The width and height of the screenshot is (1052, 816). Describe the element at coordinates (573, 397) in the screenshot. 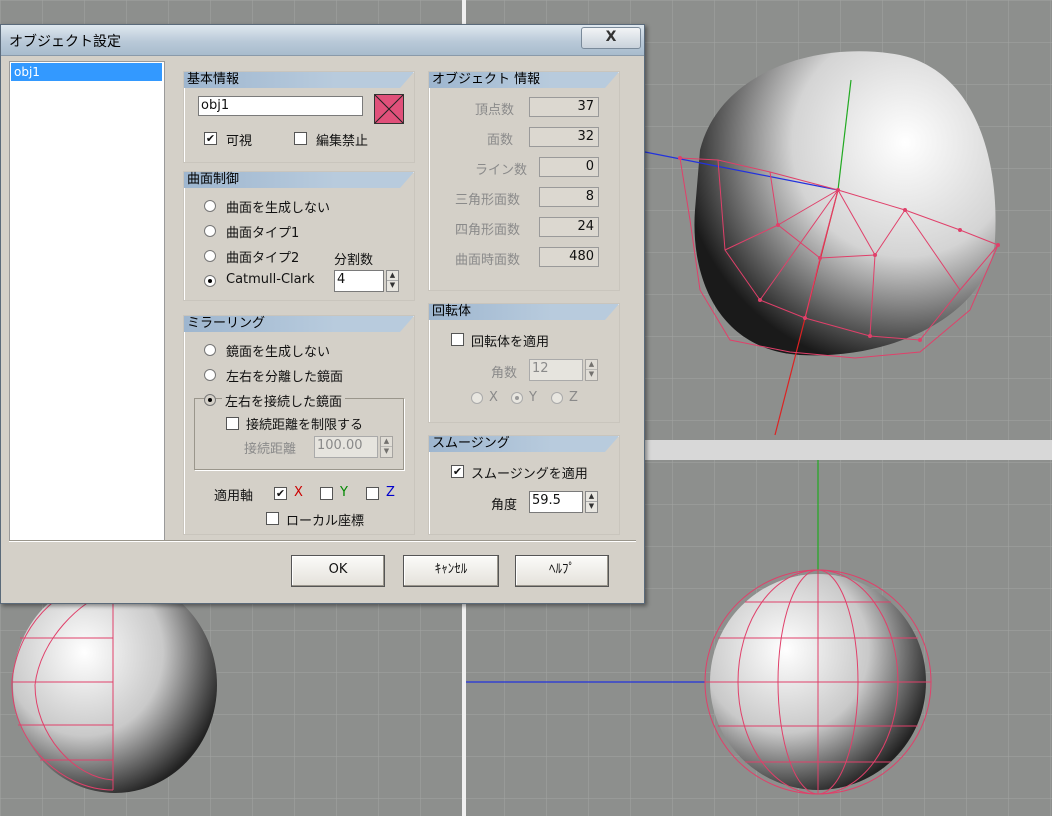

I see `lathe-axis-z-label: Z` at that location.